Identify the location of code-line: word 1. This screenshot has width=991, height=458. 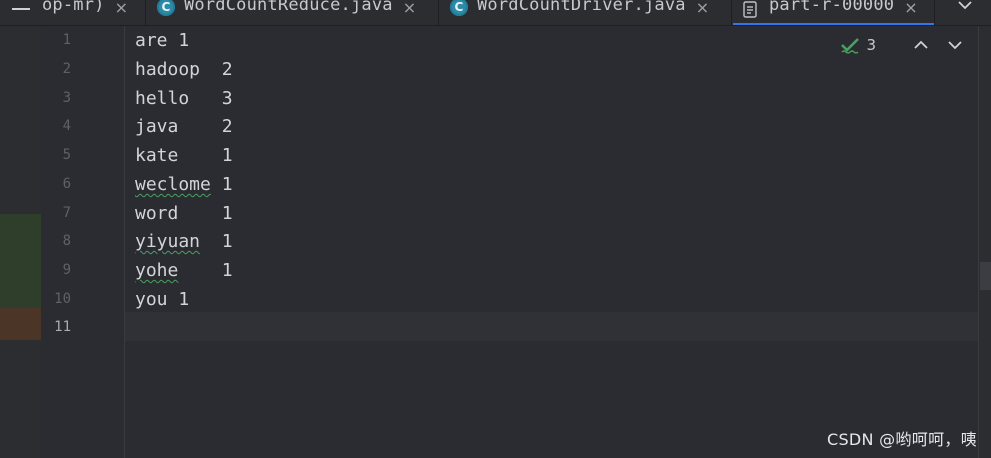
(184, 213).